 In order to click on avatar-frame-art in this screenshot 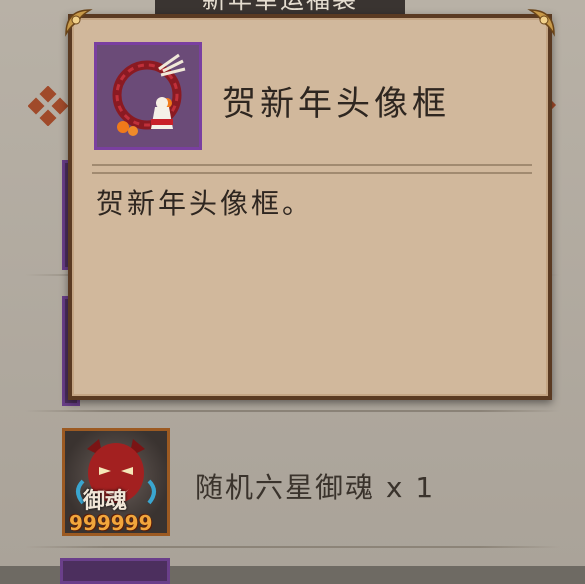, I will do `click(149, 94)`.